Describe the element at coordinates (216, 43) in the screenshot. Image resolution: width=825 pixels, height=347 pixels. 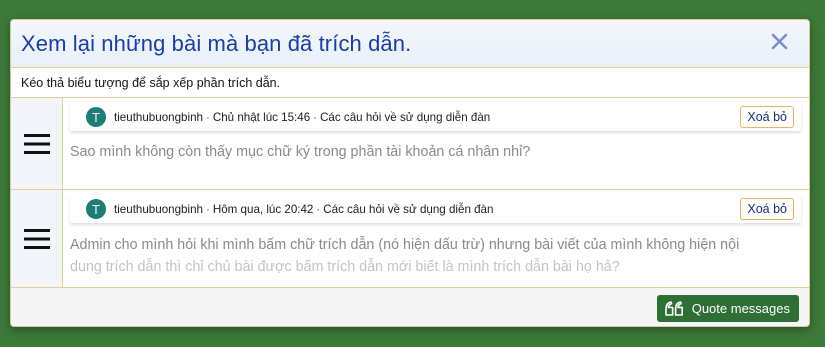
I see `modal-title: Xem lại những bài mà bạn đã trích dẫn.` at that location.